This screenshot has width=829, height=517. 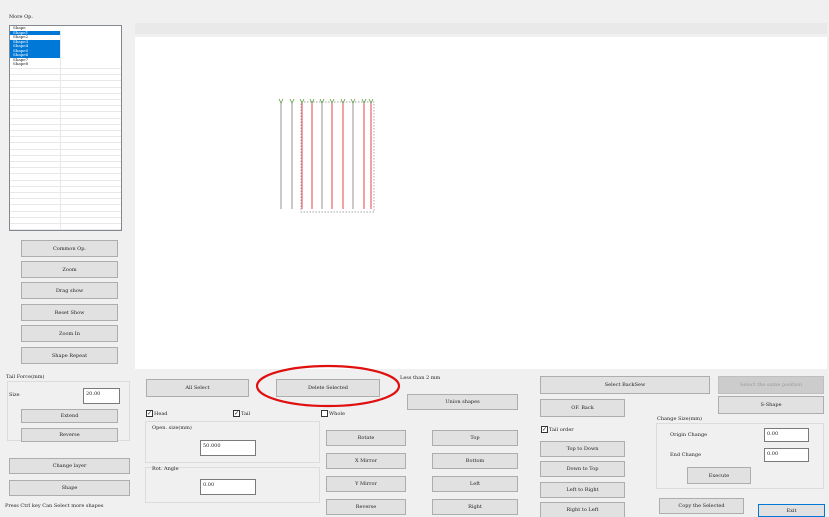 What do you see at coordinates (165, 469) in the screenshot?
I see `rot-angle-label: Rot. Angle` at bounding box center [165, 469].